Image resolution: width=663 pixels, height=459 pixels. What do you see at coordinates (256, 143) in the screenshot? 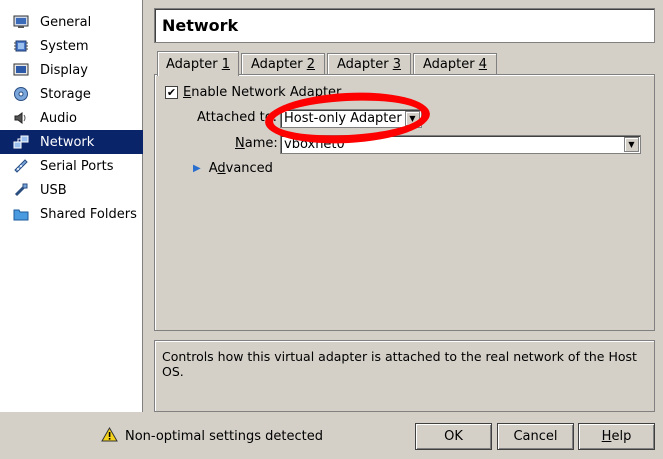
I see `name-label: Name:` at bounding box center [256, 143].